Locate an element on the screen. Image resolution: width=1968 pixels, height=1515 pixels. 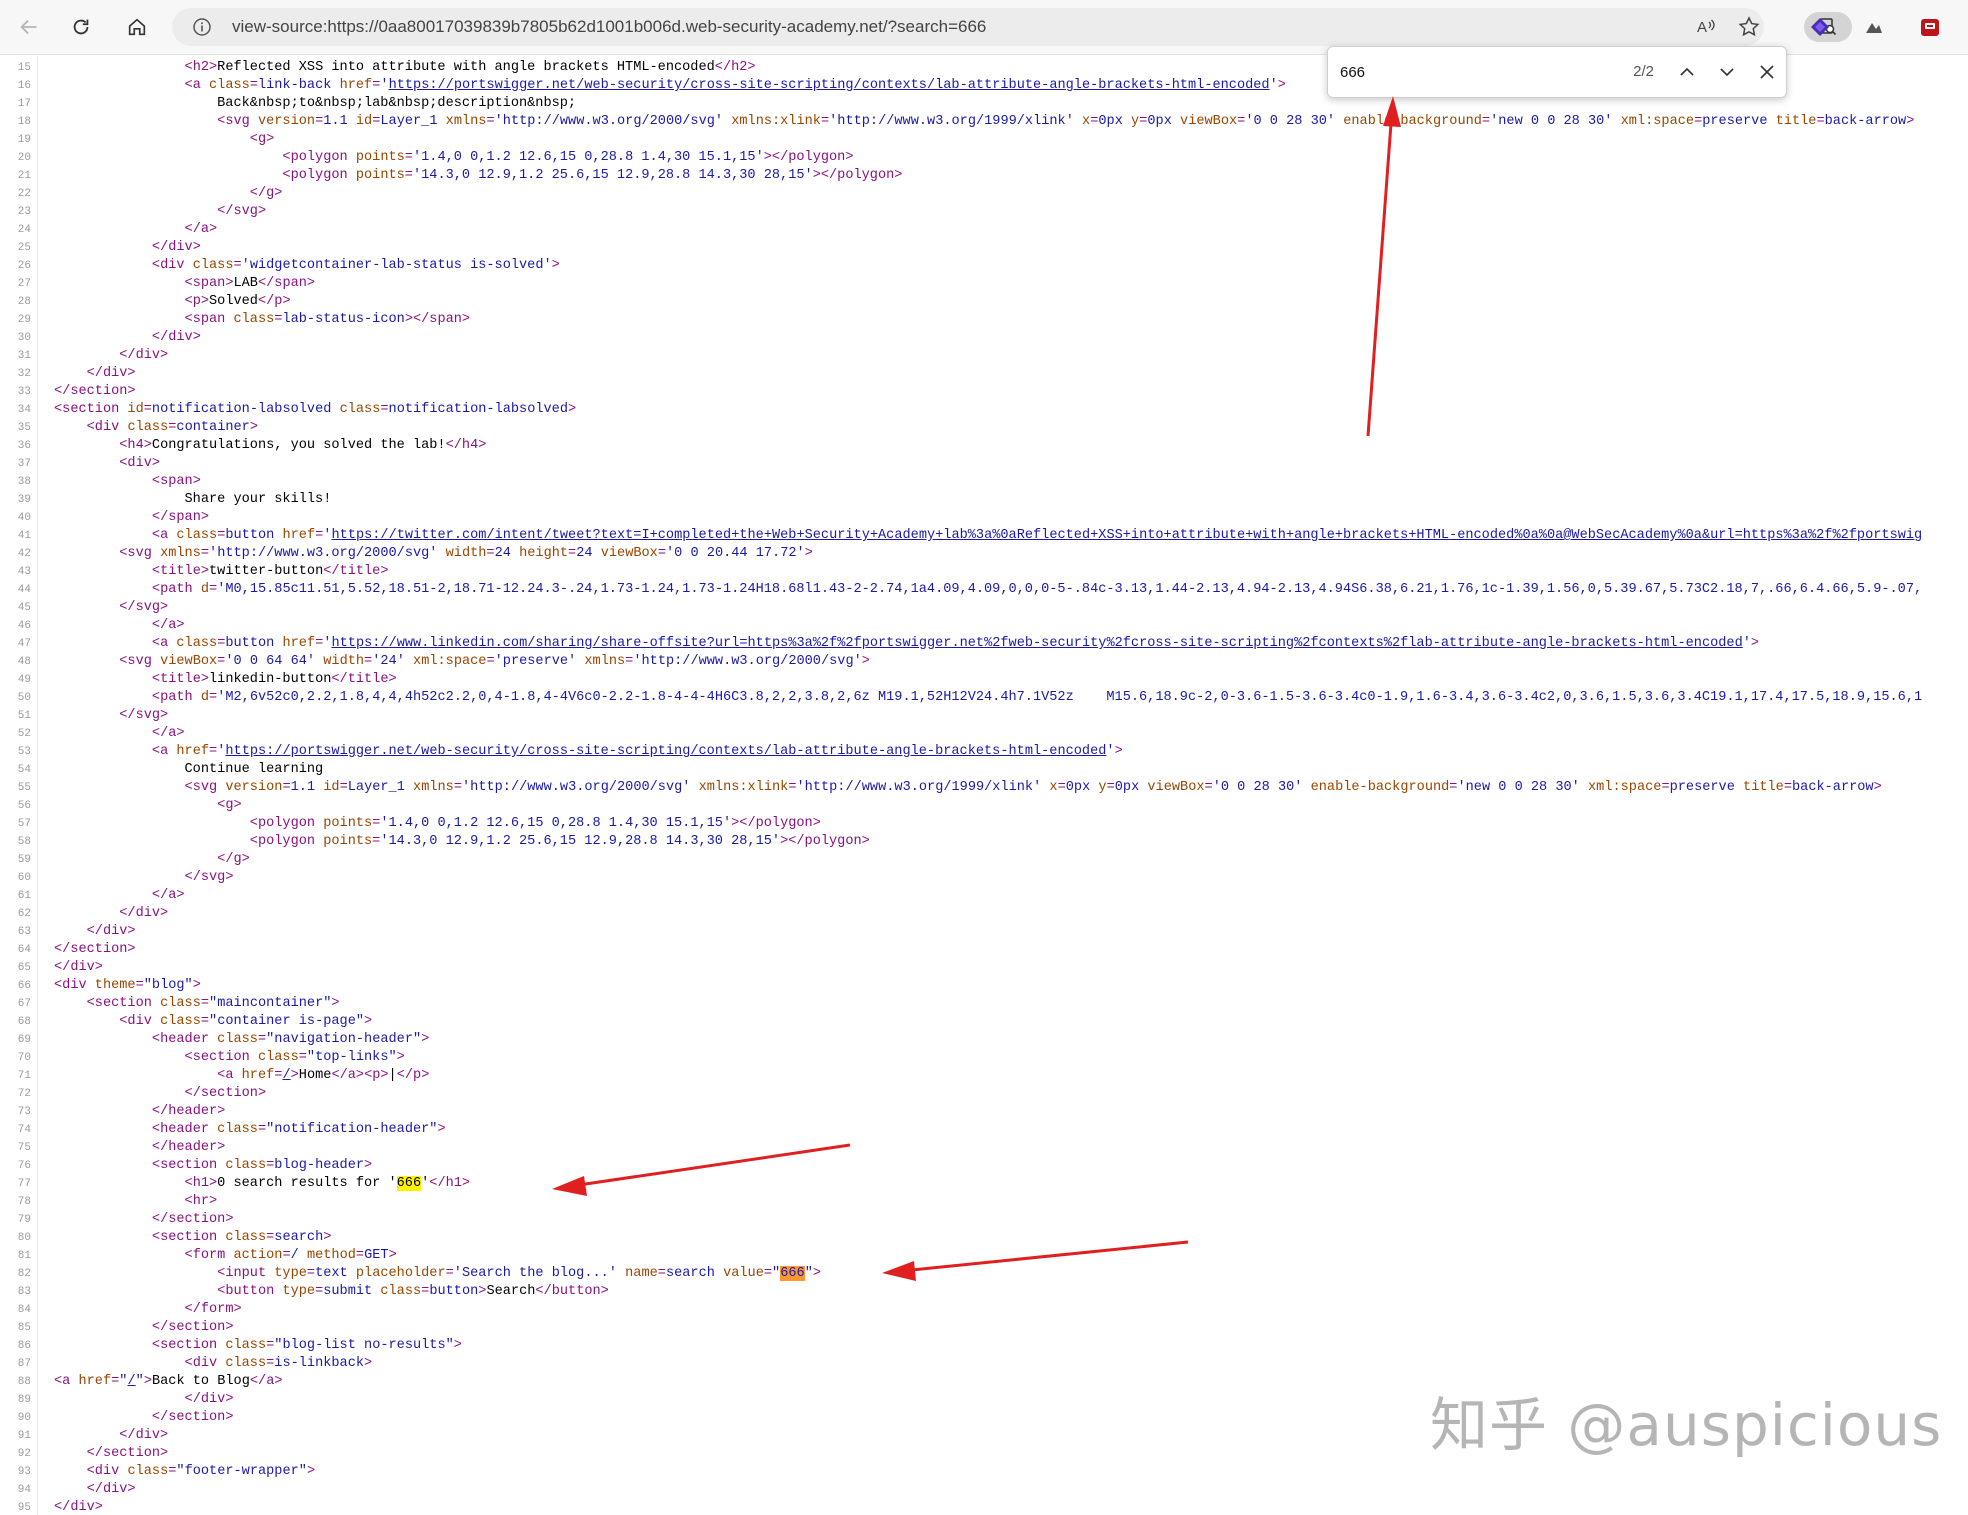
info-icon is located at coordinates (202, 27).